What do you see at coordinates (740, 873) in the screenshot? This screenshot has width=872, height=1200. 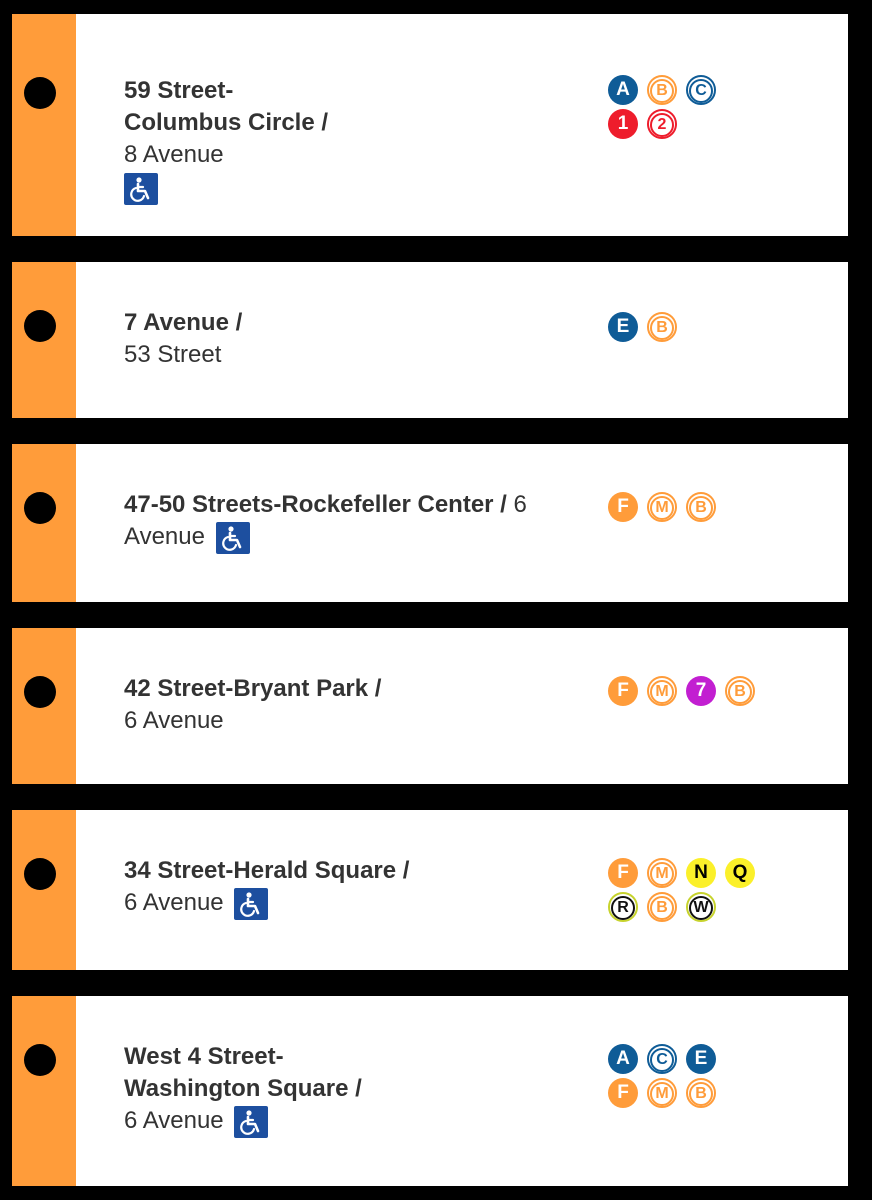 I see `route-bullet-q: Q` at bounding box center [740, 873].